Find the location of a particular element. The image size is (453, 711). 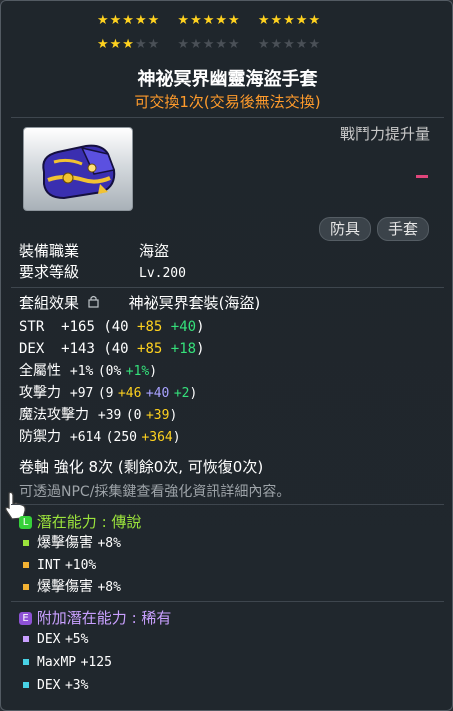

level-value: Lv.200 is located at coordinates (162, 273).